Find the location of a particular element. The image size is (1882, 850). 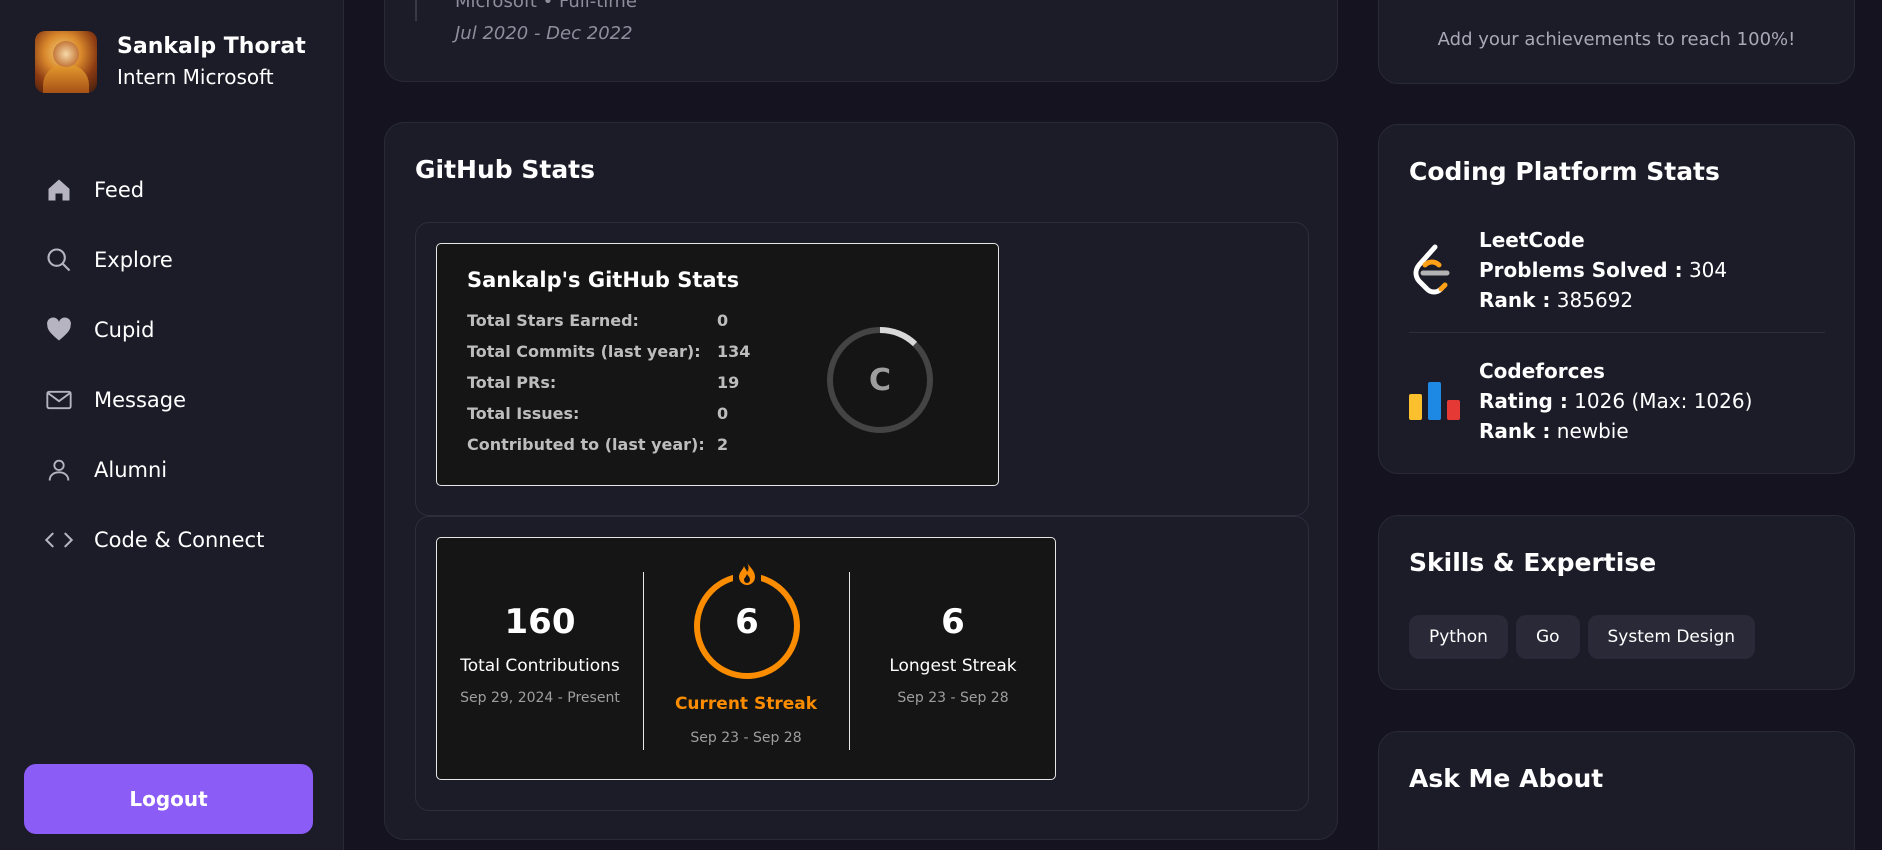

total-contributions-label: Total Contributions is located at coordinates (540, 666).